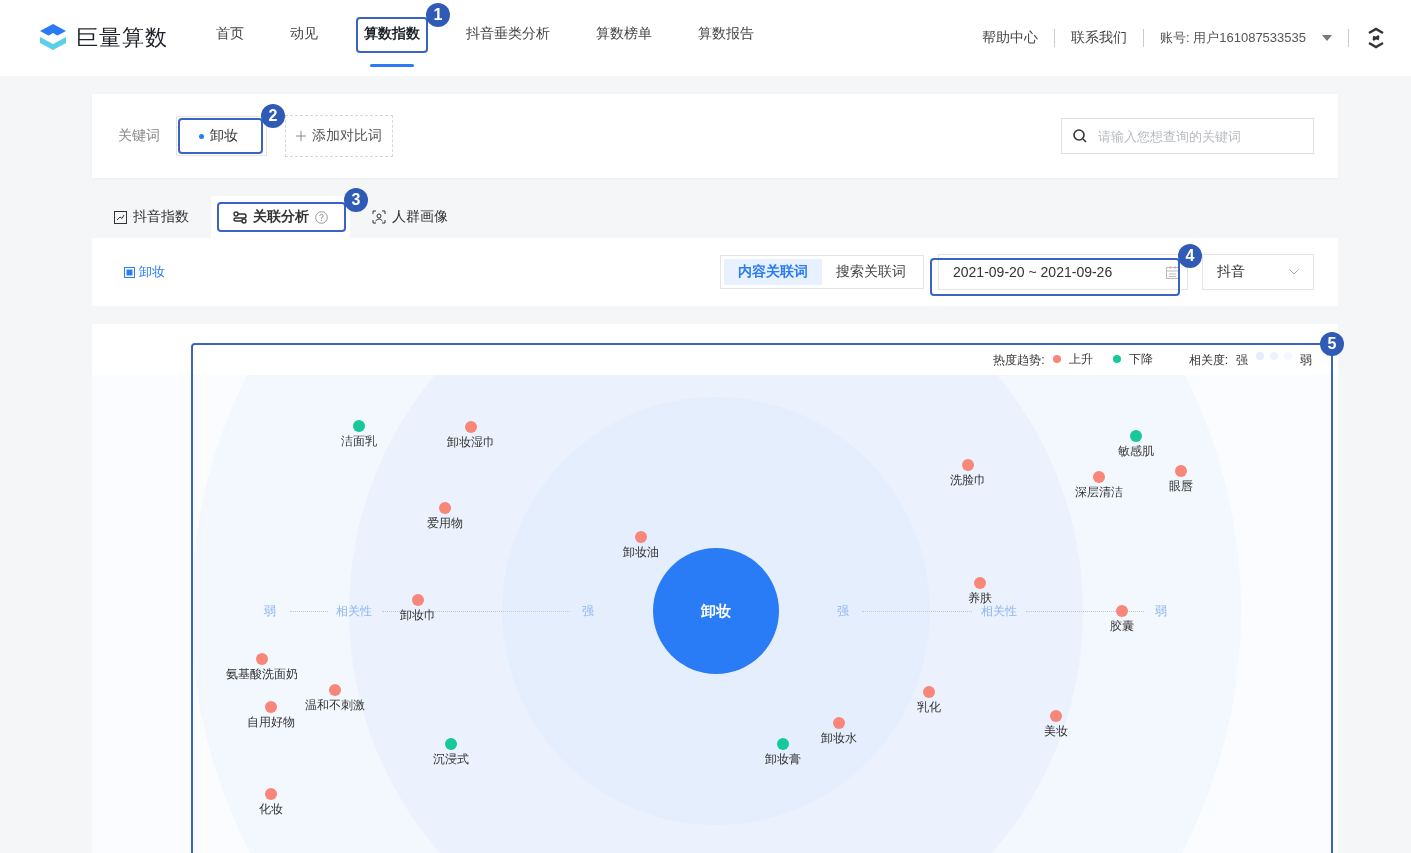 This screenshot has height=853, width=1411. Describe the element at coordinates (1306, 360) in the screenshot. I see `legend-label: 弱` at that location.